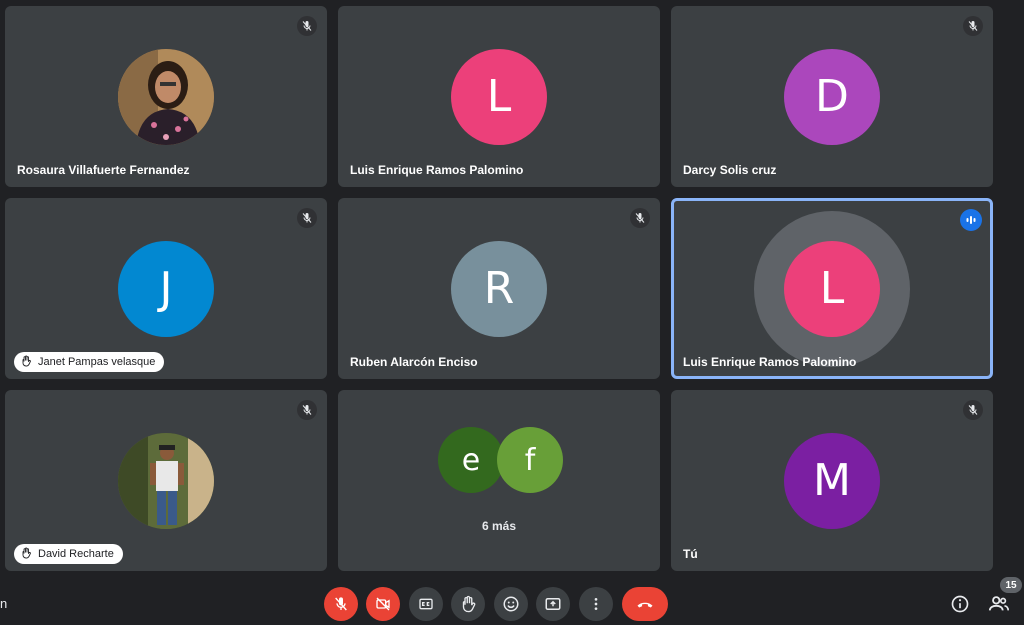  I want to click on raise-hand-button, so click(468, 604).